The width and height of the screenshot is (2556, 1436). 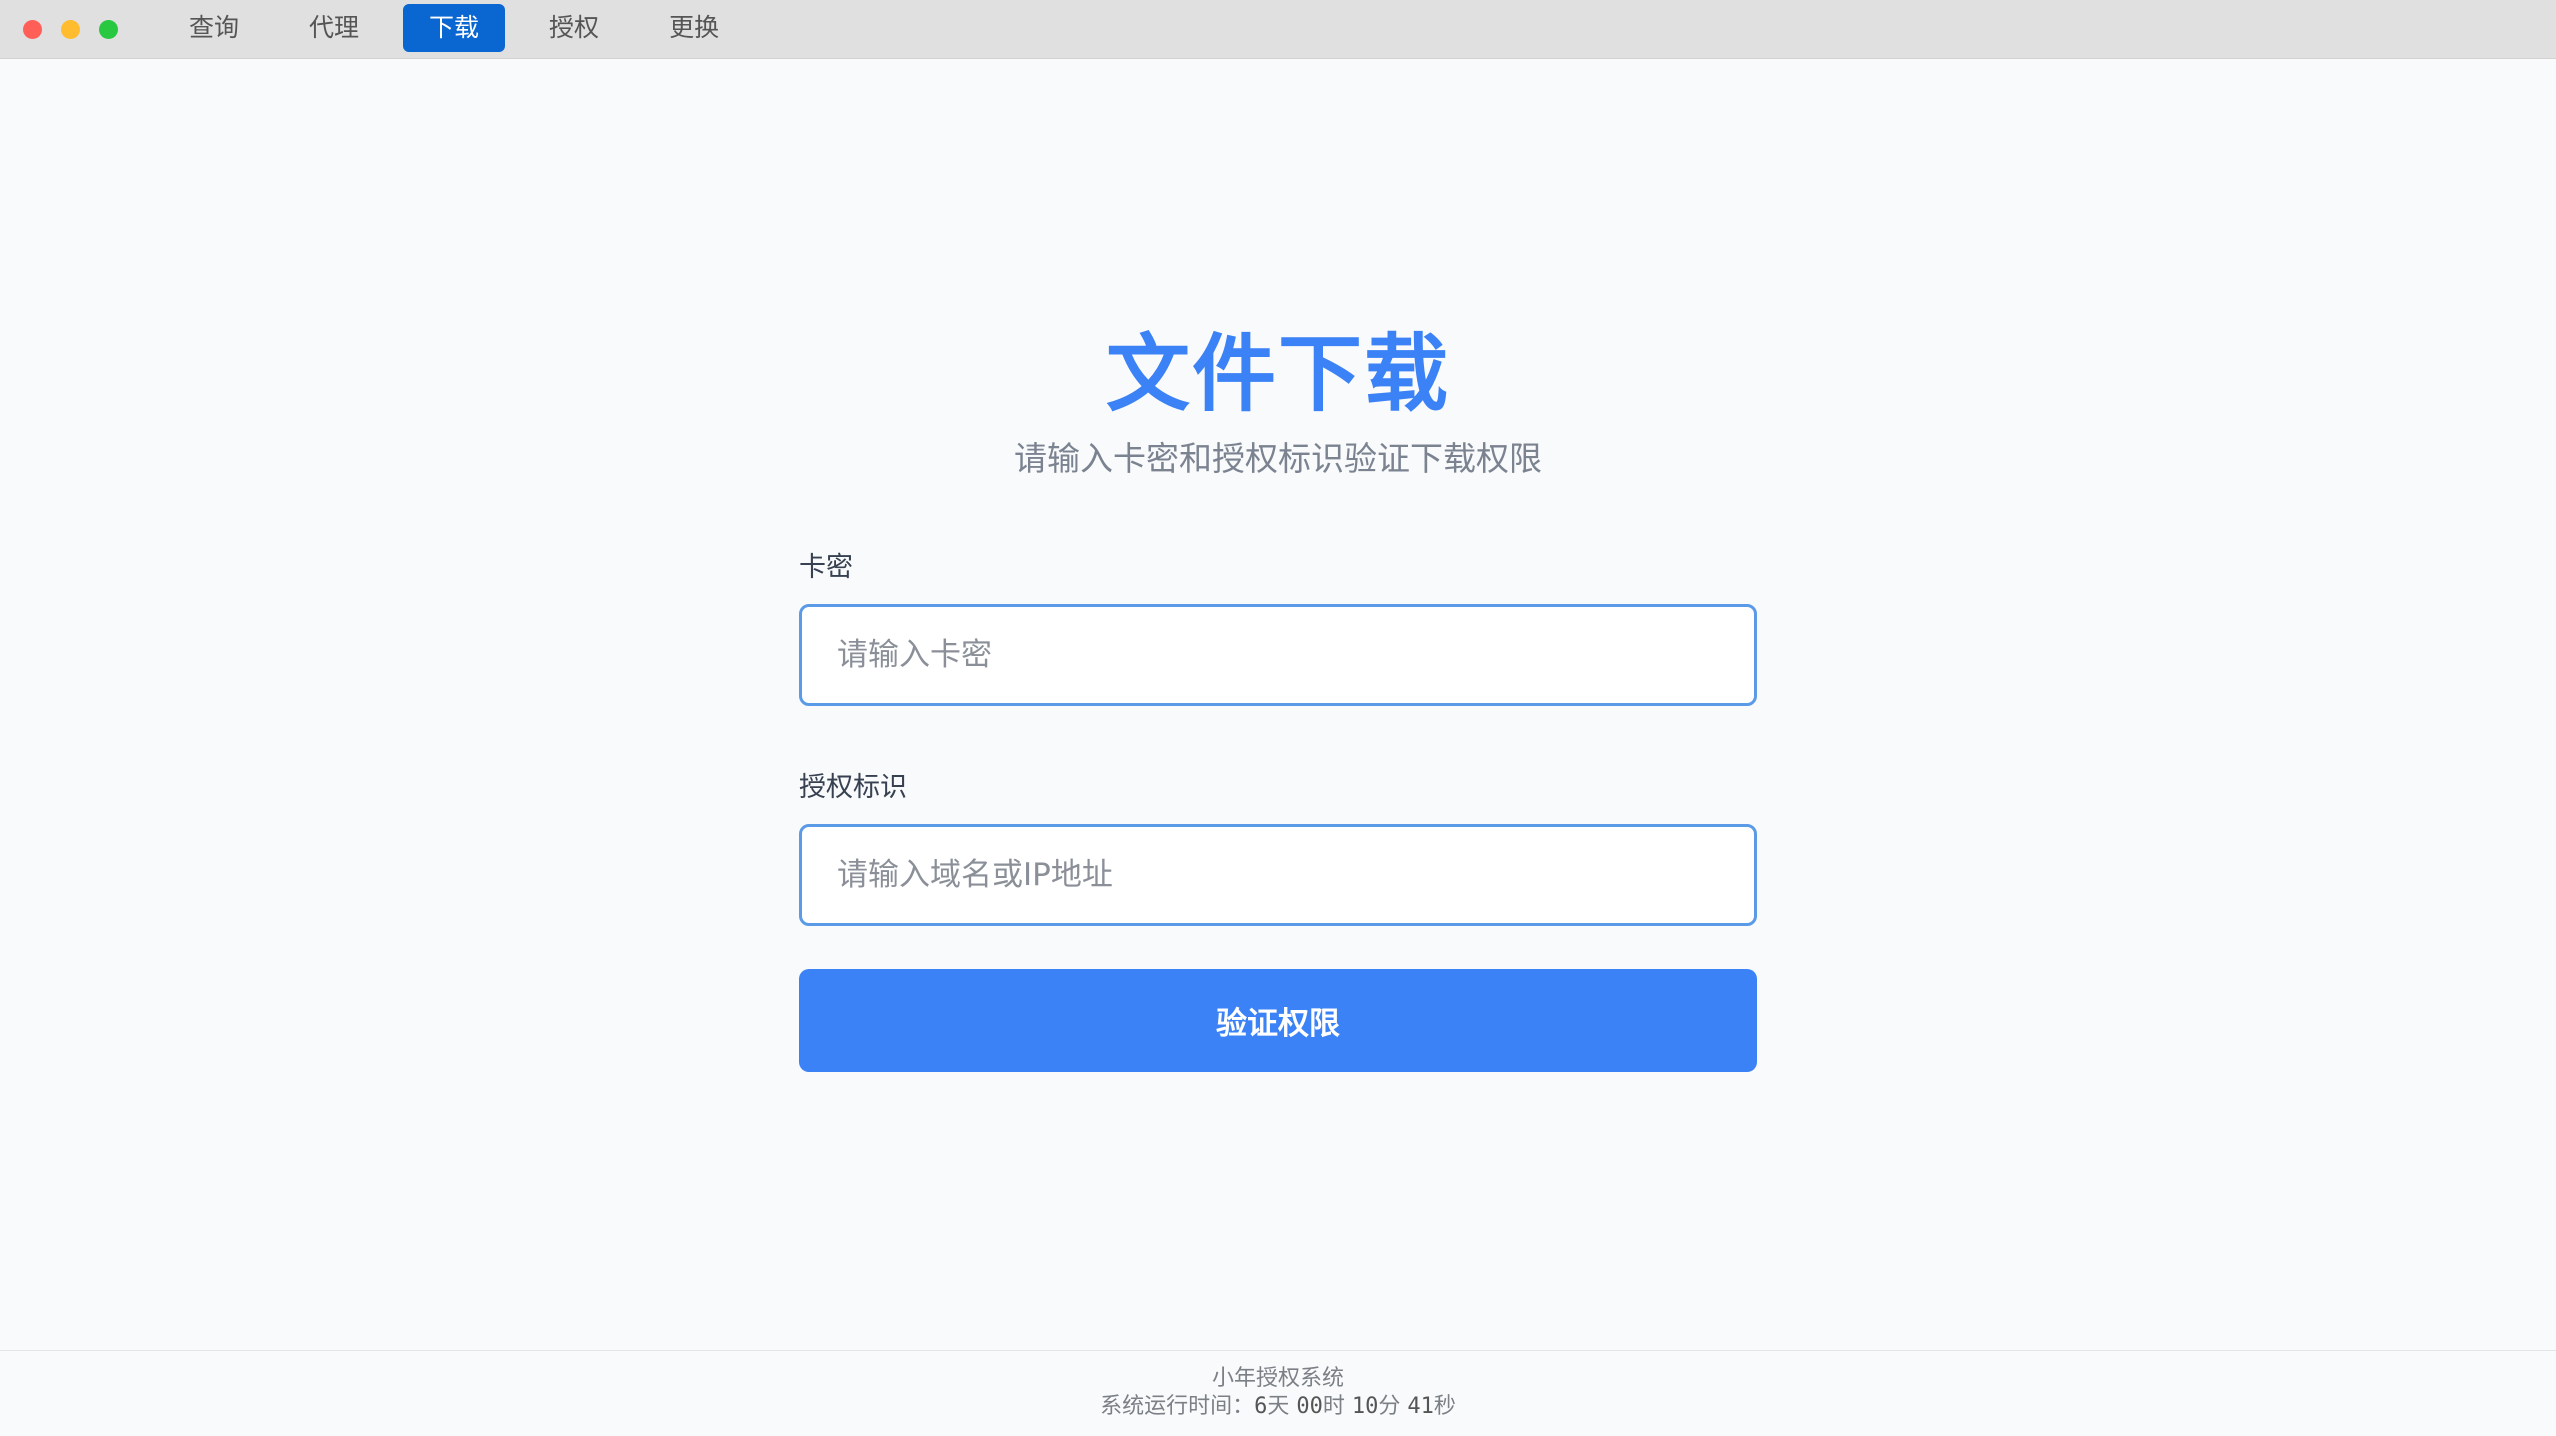 I want to click on maximize-window-button, so click(x=108, y=29).